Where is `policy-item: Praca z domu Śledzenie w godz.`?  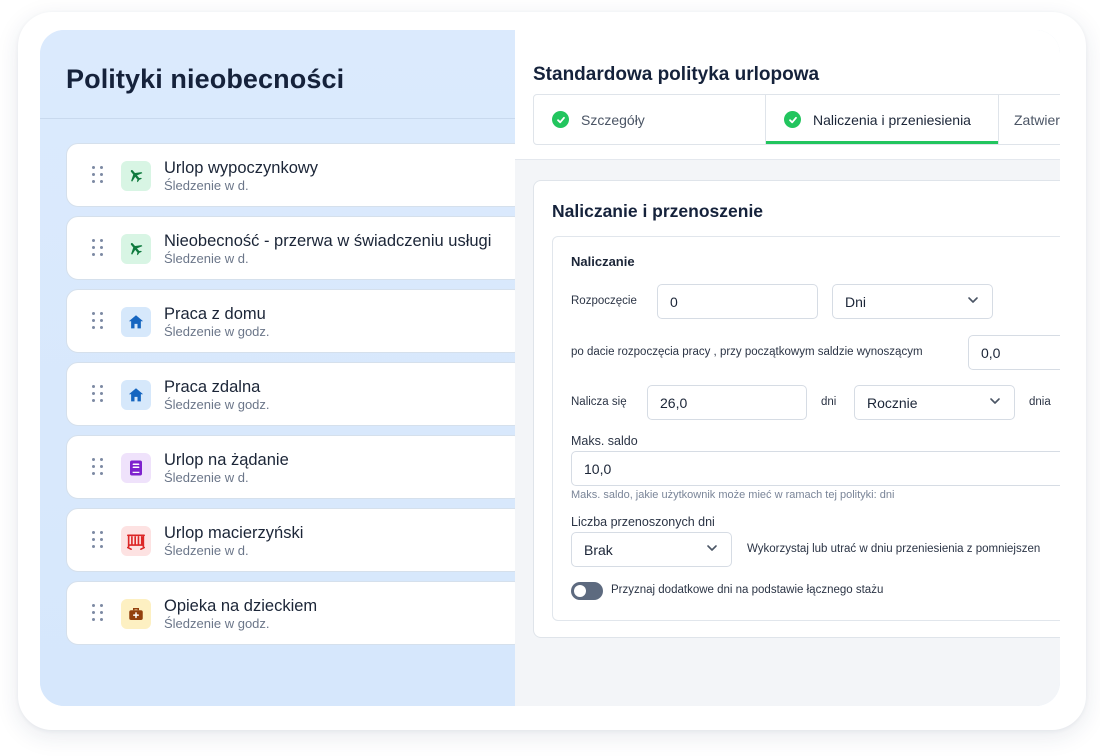 policy-item: Praca z domu Śledzenie w godz. is located at coordinates (296, 321).